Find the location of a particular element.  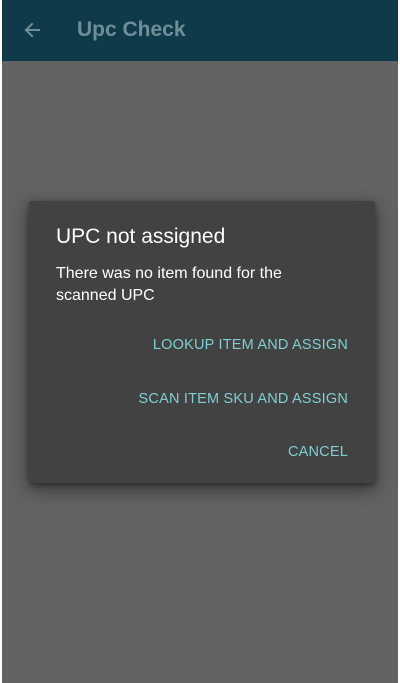

lookup-item-and-assign-button: LOOKUP ITEM AND ASSIGN is located at coordinates (250, 345).